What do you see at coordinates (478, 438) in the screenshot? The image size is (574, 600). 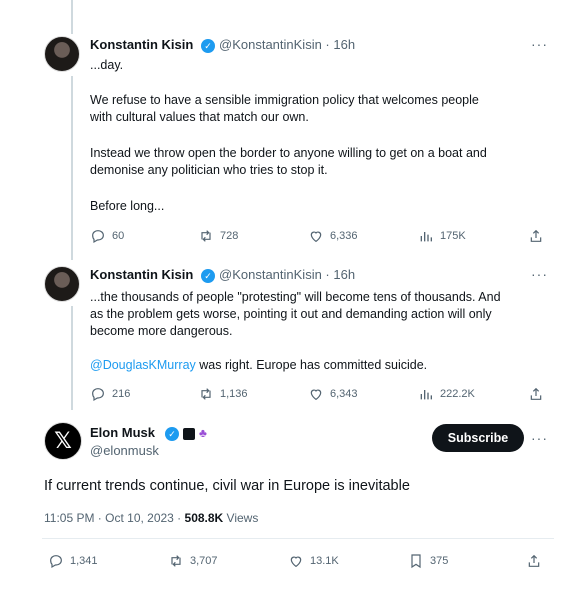 I see `subscribe-button: Subscribe` at bounding box center [478, 438].